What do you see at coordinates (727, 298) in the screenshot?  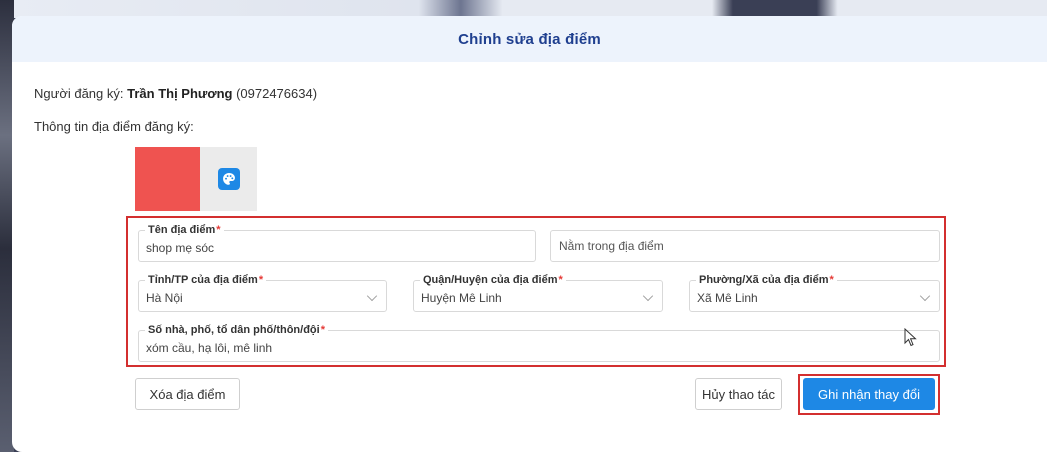 I see `ward-value: Xã Mê Linh` at bounding box center [727, 298].